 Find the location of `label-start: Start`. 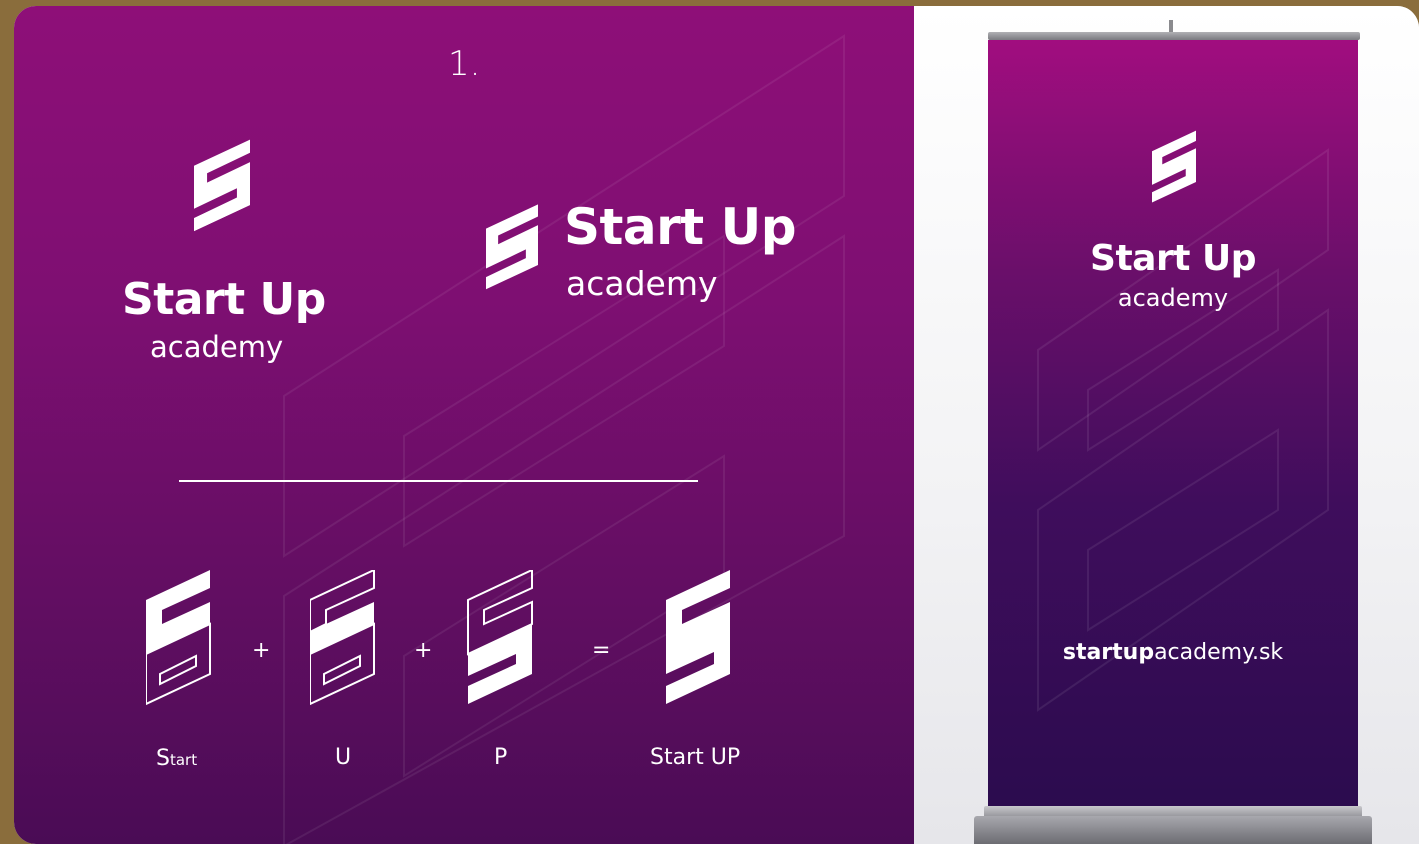

label-start: Start is located at coordinates (176, 758).